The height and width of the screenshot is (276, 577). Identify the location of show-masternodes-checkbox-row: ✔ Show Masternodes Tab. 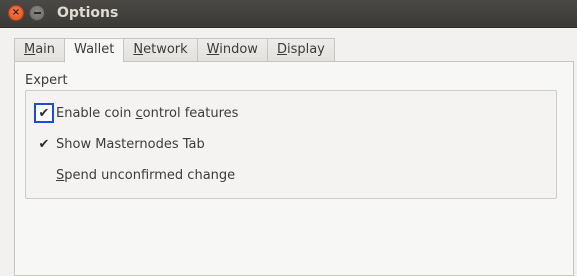
(119, 144).